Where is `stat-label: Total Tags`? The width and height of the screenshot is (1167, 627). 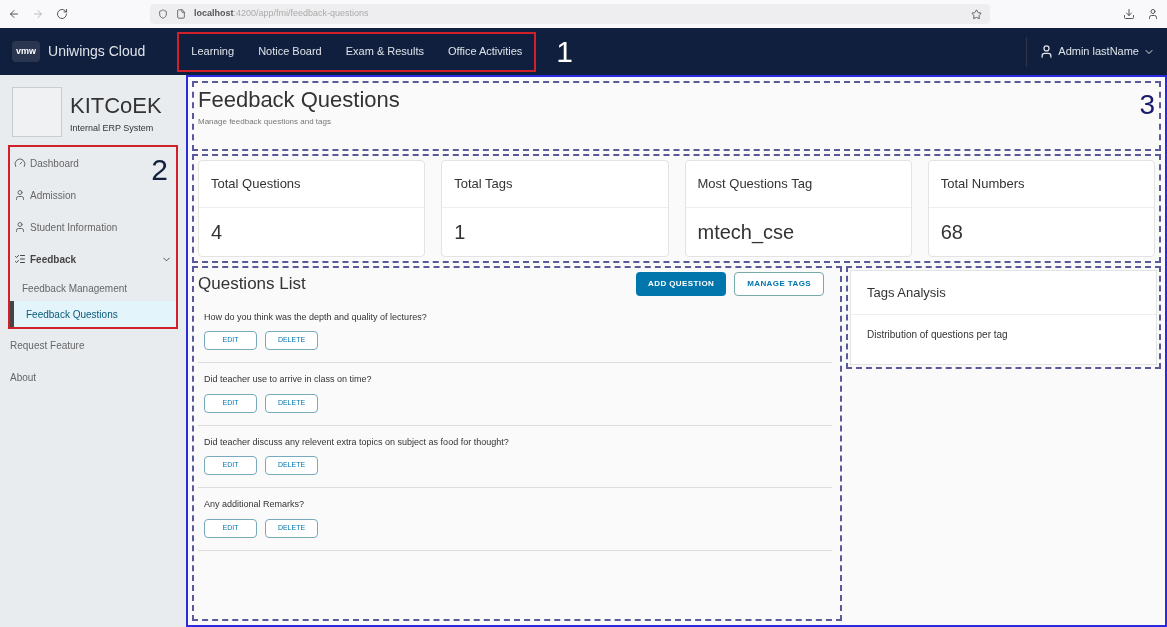 stat-label: Total Tags is located at coordinates (555, 184).